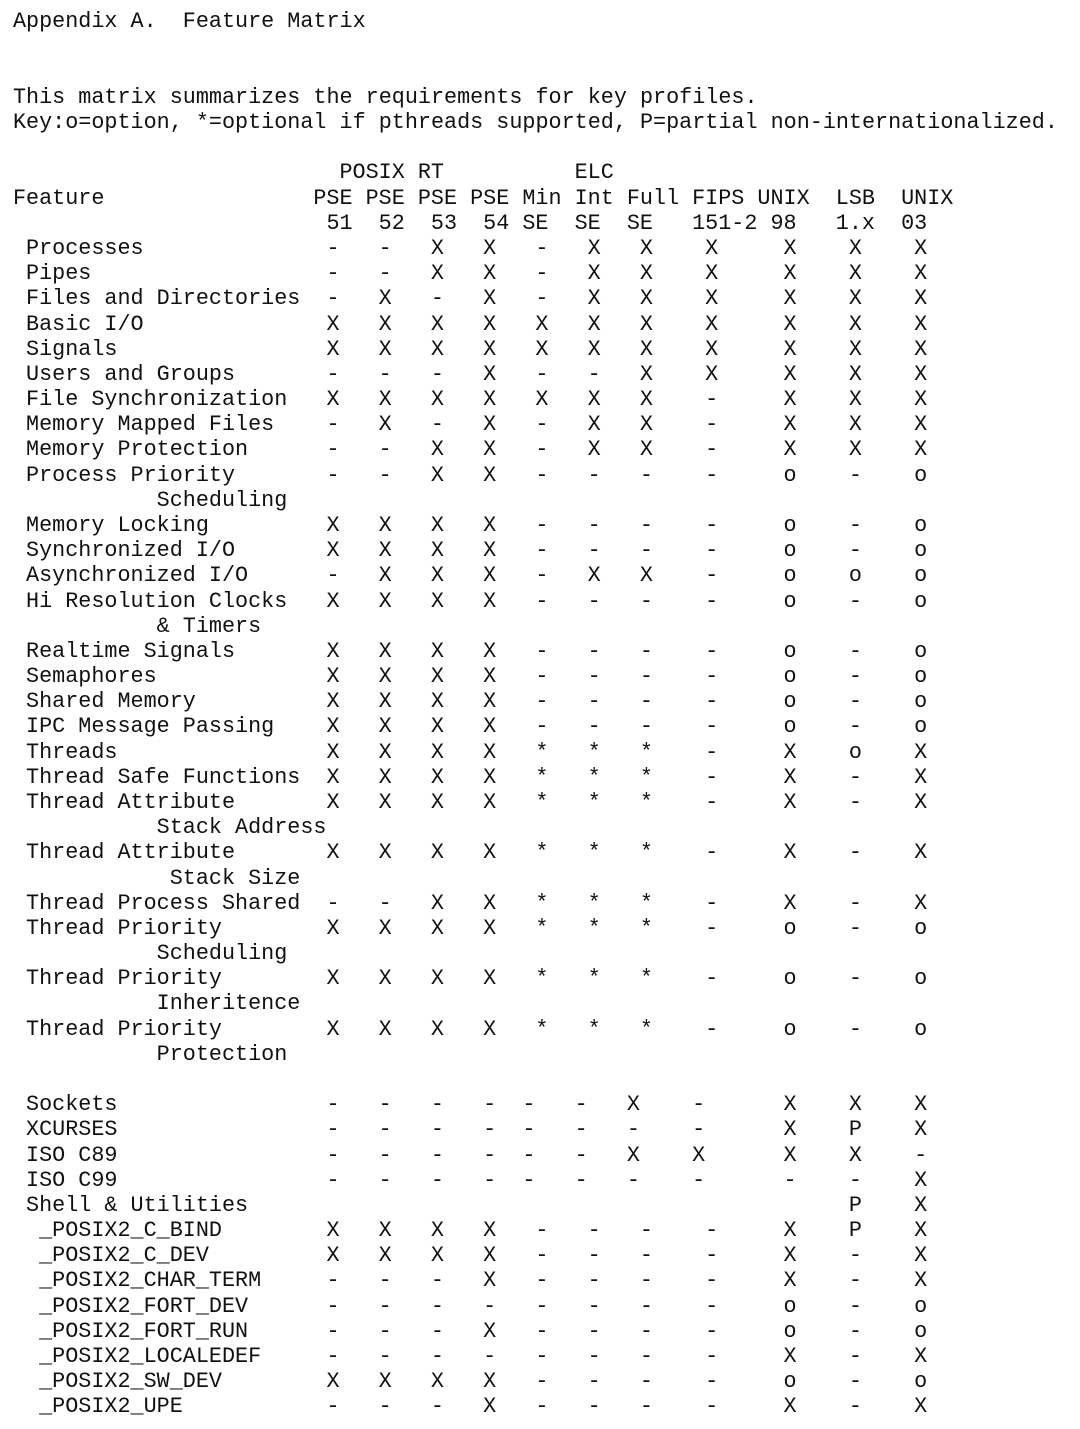 The width and height of the screenshot is (1080, 1429). I want to click on table-row: IPC Message Passing X X X X - - - - o - o, so click(546, 726).